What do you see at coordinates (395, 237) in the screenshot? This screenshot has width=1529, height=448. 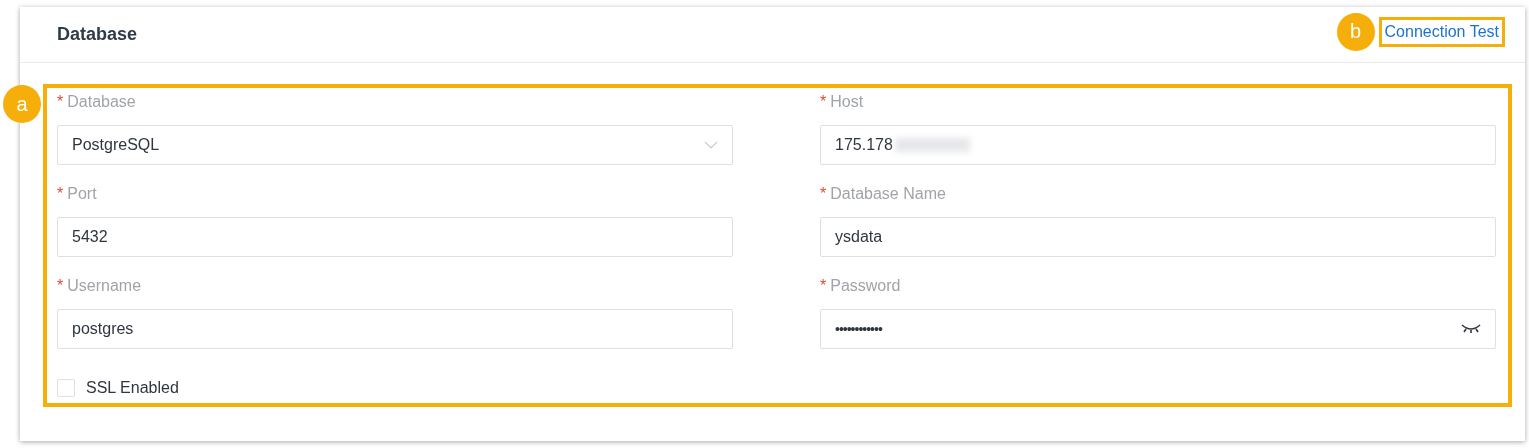 I see `input-field: 5432` at bounding box center [395, 237].